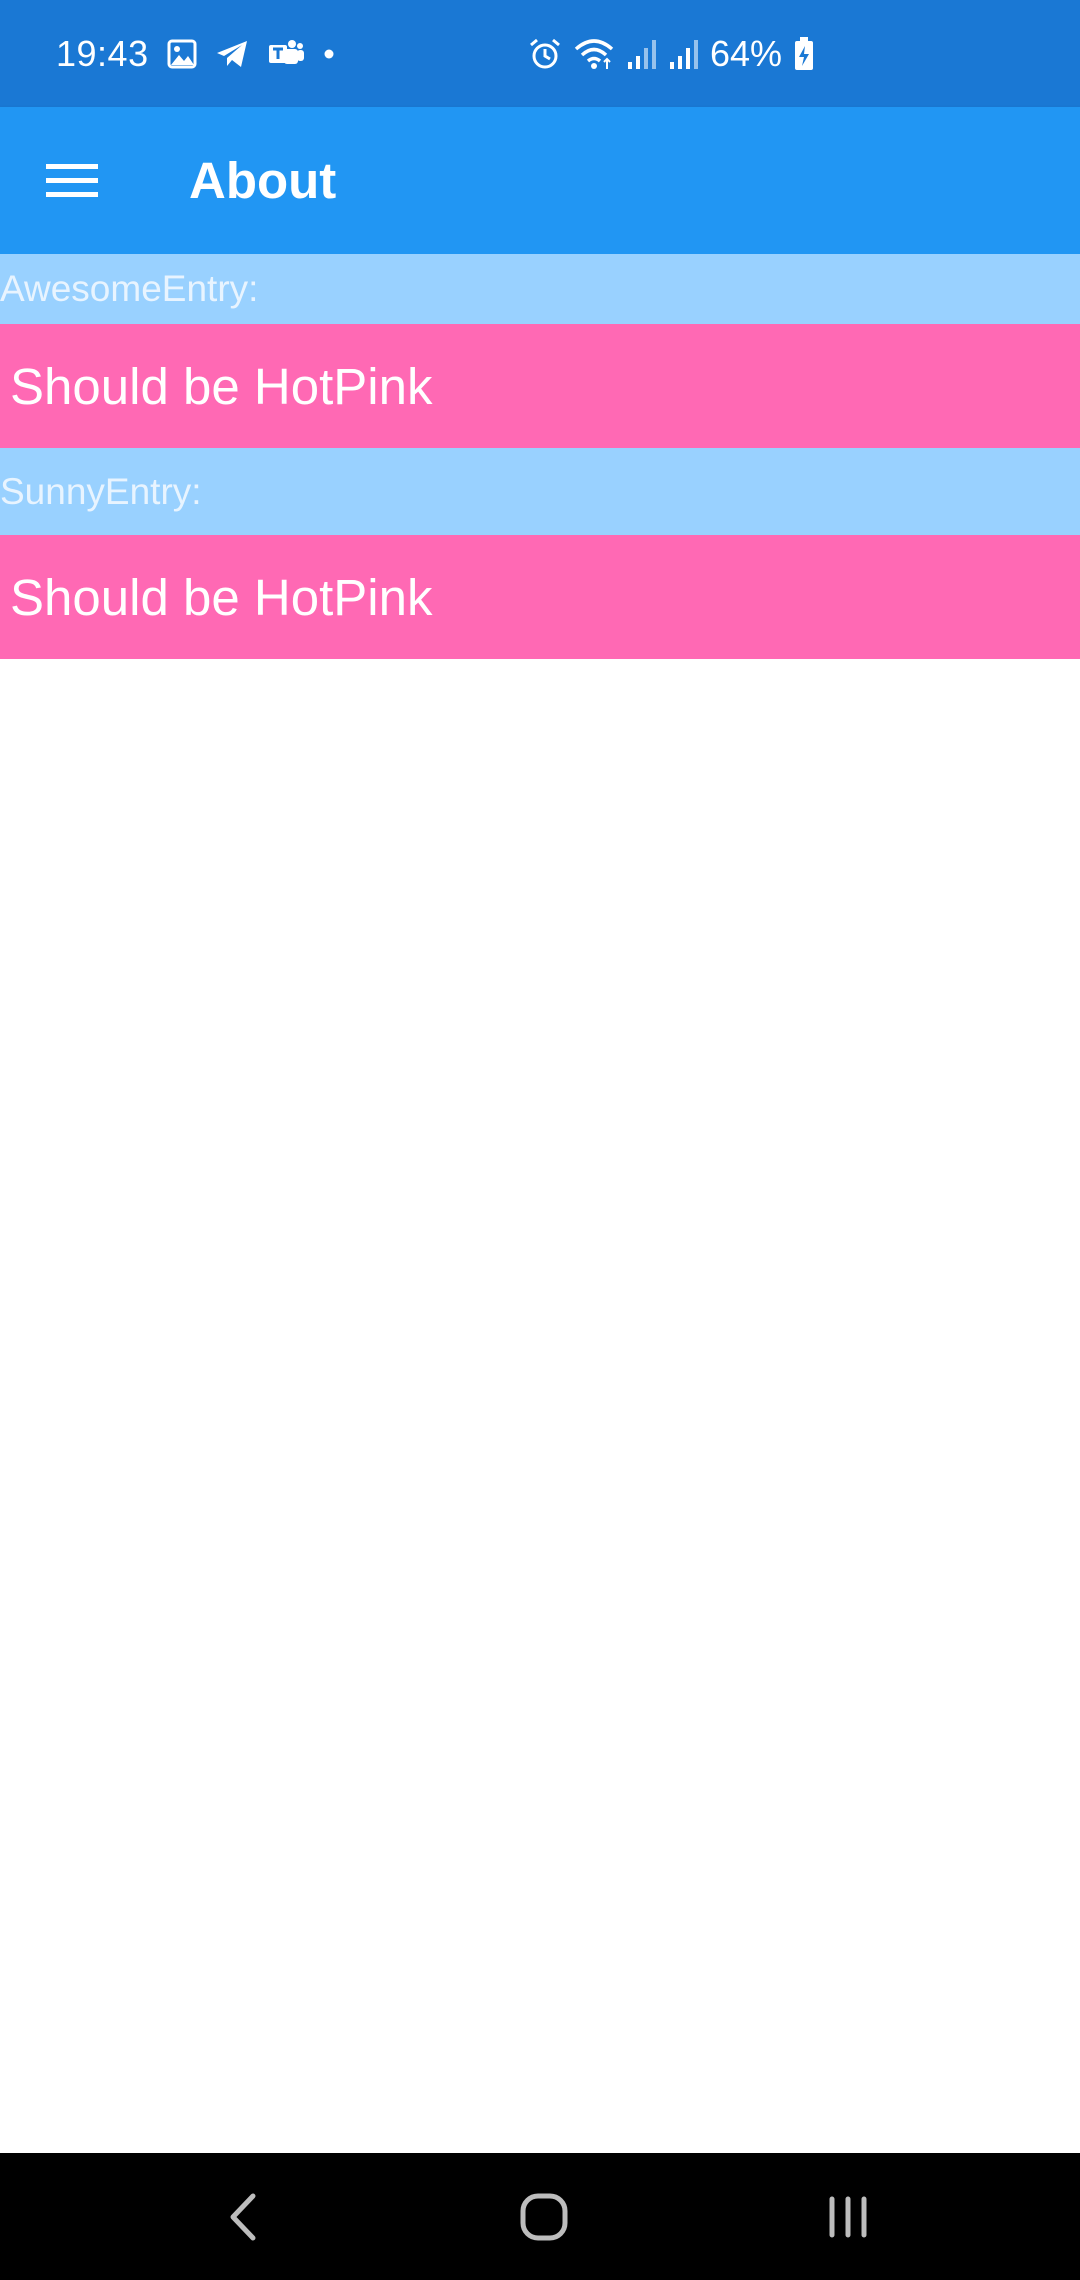 The height and width of the screenshot is (2280, 1080). What do you see at coordinates (804, 53) in the screenshot?
I see `battery-charging-icon` at bounding box center [804, 53].